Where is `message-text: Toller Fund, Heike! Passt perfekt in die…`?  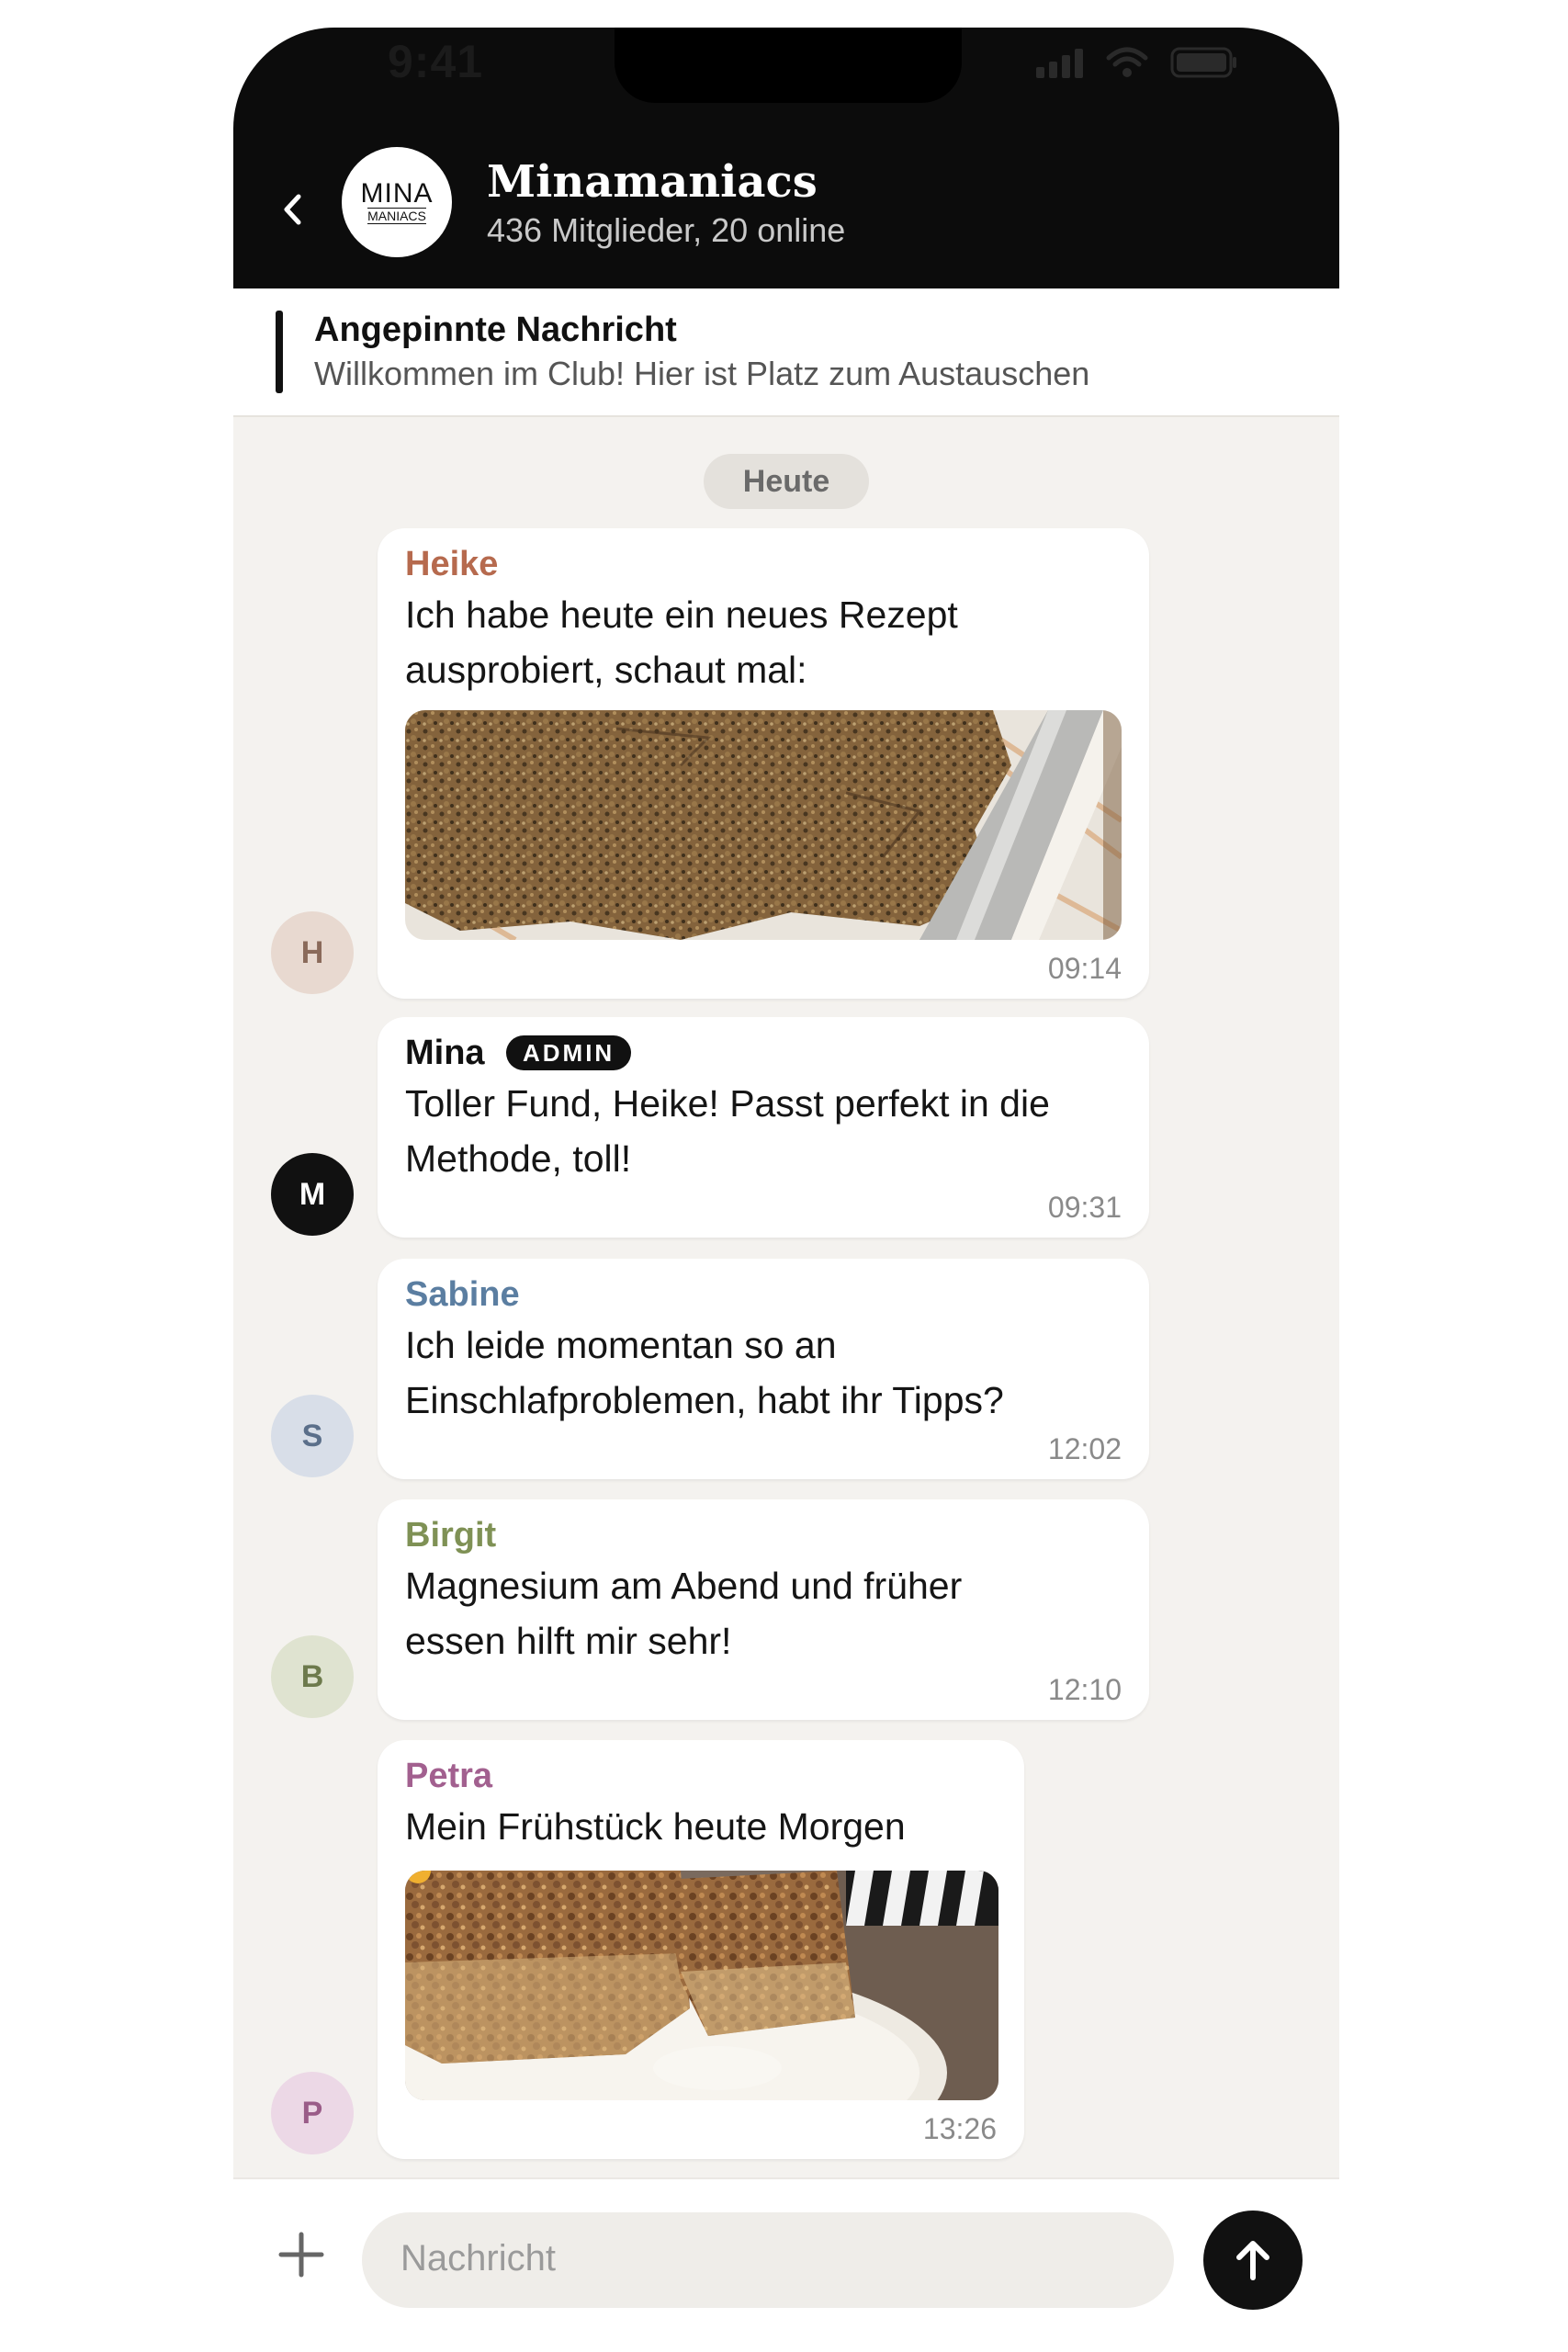 message-text: Toller Fund, Heike! Passt perfekt in die… is located at coordinates (728, 1131).